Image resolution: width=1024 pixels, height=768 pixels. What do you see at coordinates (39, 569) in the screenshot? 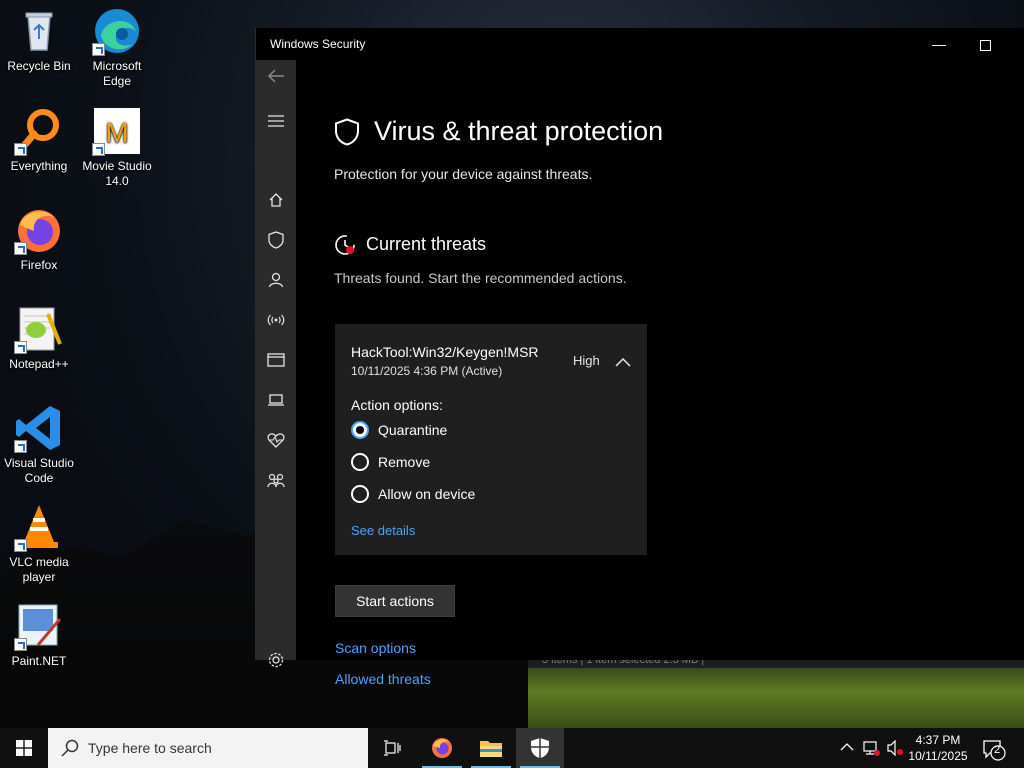
I see `desktop-icon-label: VLC media player` at bounding box center [39, 569].